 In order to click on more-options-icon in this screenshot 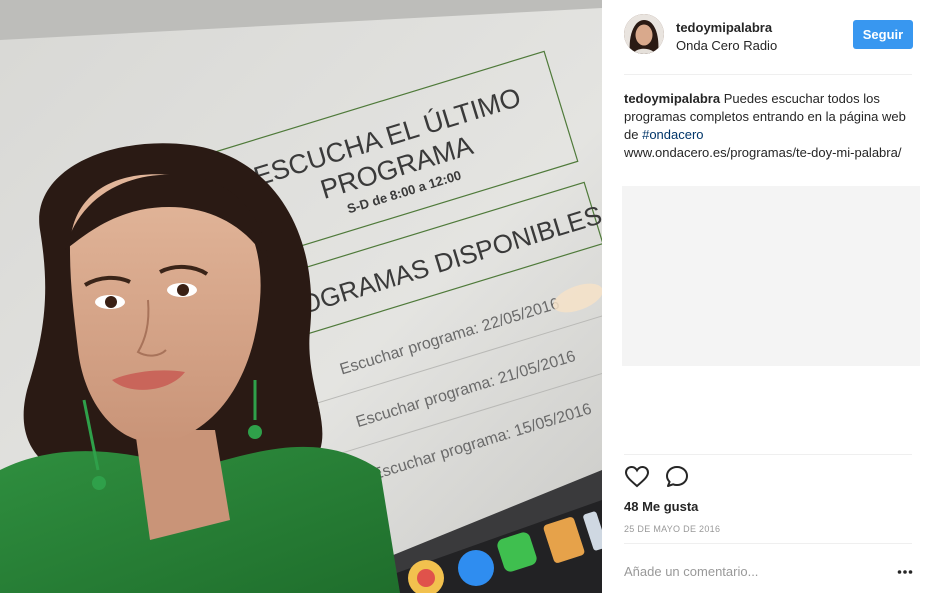, I will do `click(905, 571)`.